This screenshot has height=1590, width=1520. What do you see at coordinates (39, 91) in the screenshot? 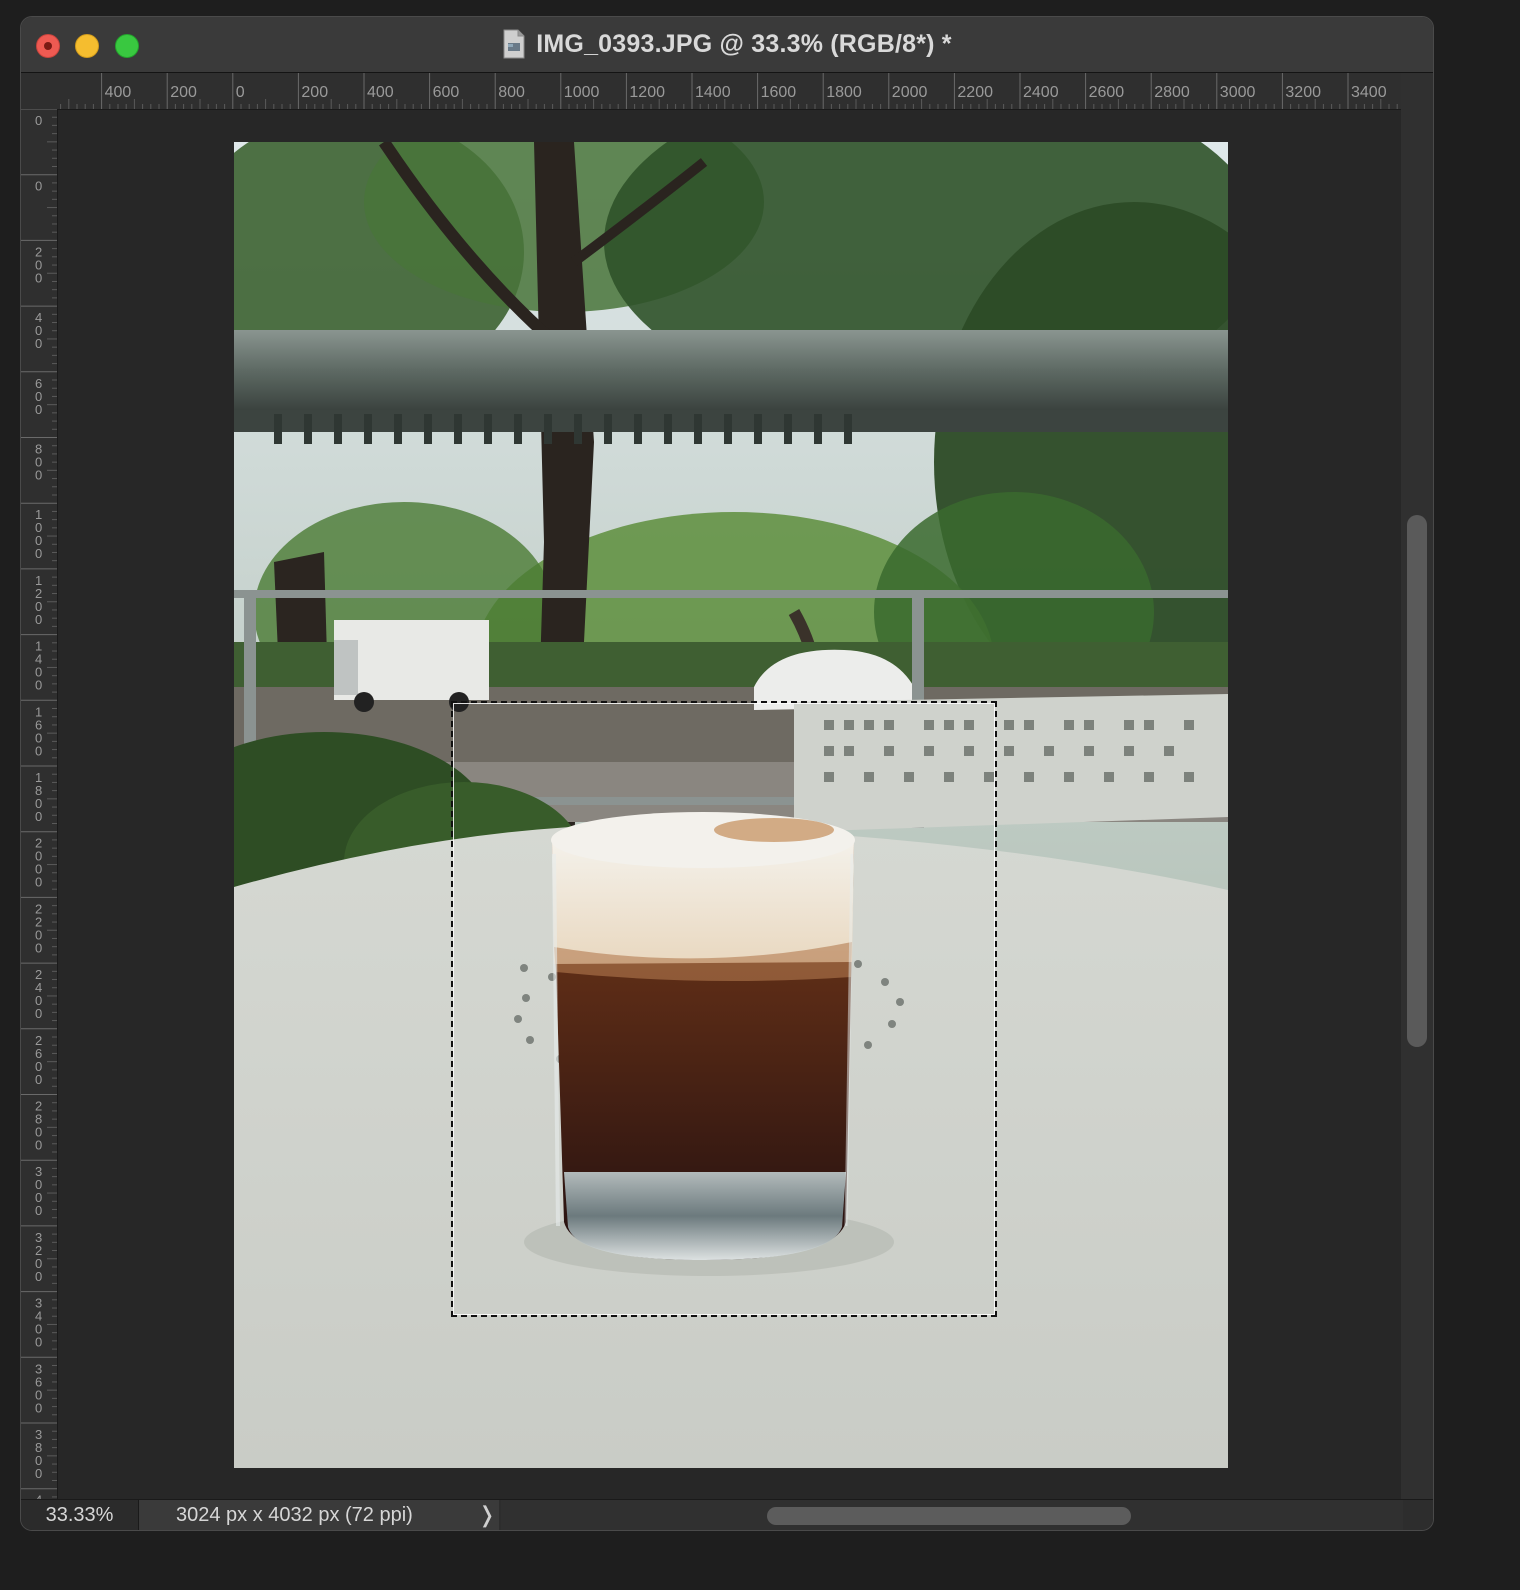
I see `ruler-corner` at bounding box center [39, 91].